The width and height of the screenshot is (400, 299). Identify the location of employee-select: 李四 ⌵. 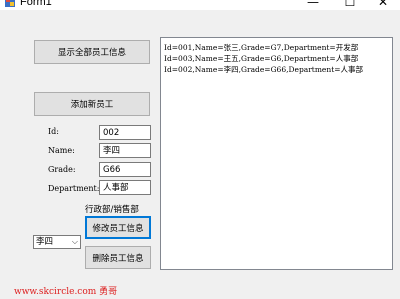
(57, 242).